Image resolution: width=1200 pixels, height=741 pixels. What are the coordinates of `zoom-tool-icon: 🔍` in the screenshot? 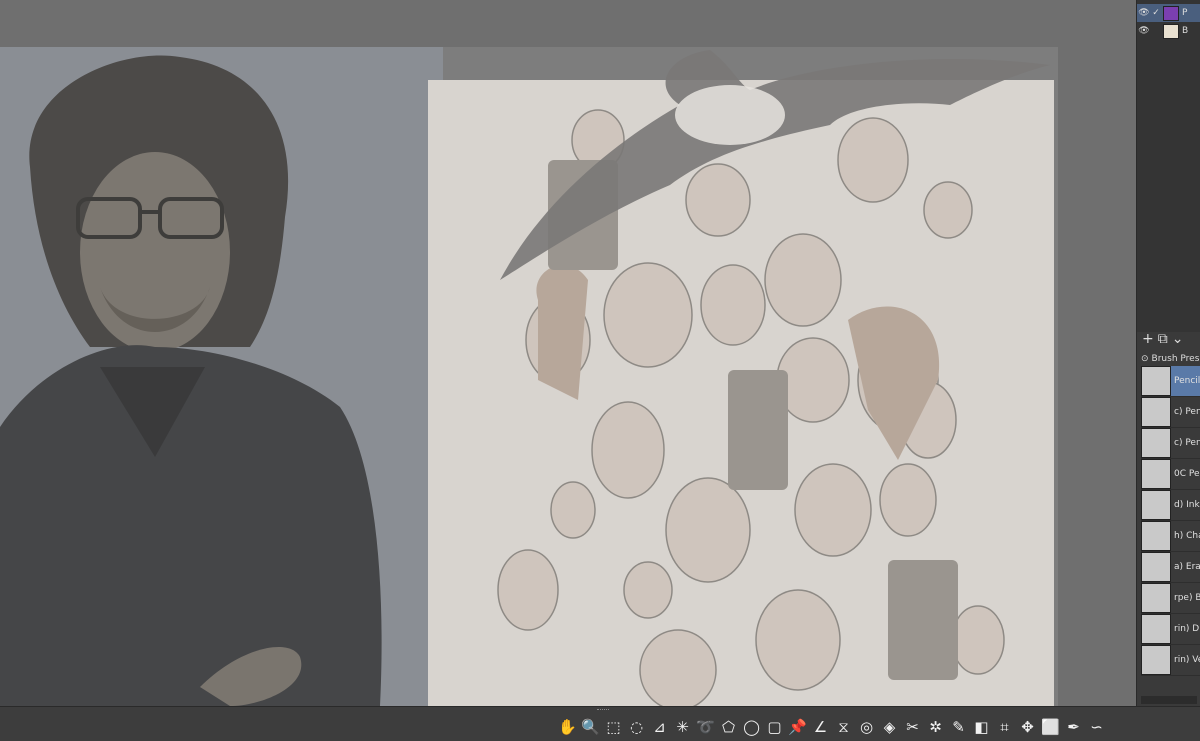 It's located at (590, 727).